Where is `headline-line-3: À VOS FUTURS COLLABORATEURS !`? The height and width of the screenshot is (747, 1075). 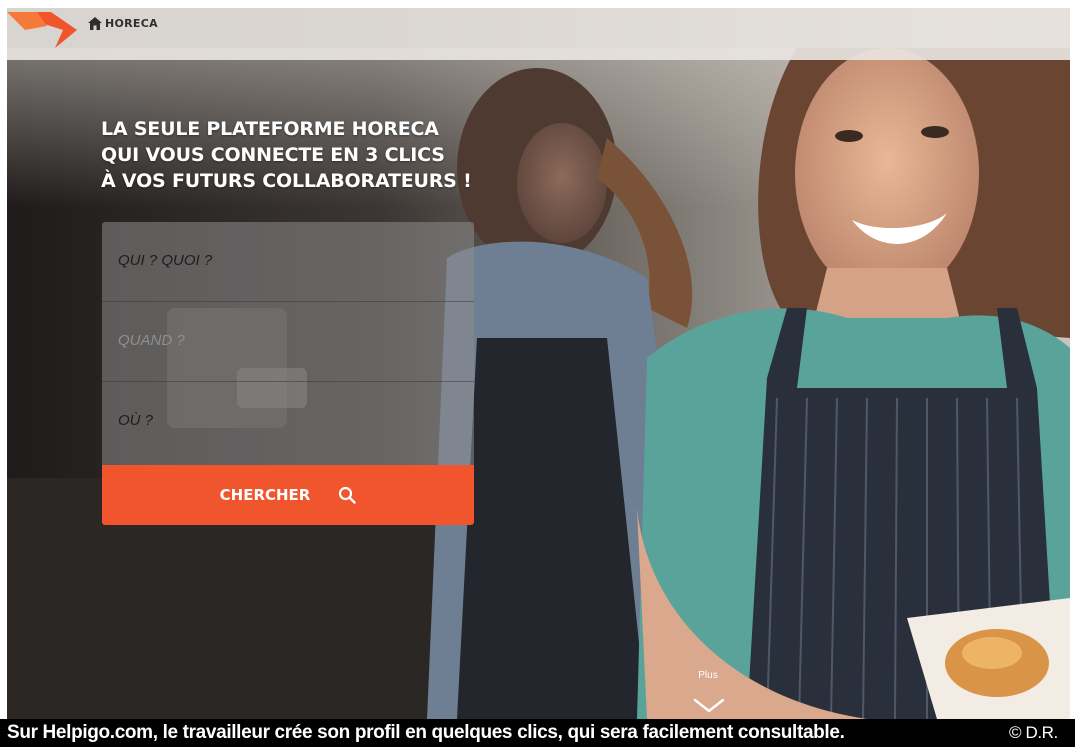
headline-line-3: À VOS FUTURS COLLABORATEURS ! is located at coordinates (286, 181).